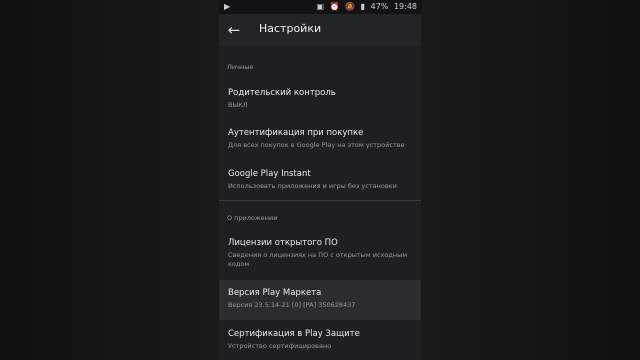  What do you see at coordinates (290, 28) in the screenshot?
I see `page-title: Настройки` at bounding box center [290, 28].